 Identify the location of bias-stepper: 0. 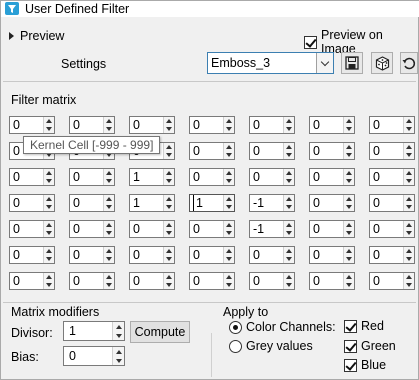
(94, 356).